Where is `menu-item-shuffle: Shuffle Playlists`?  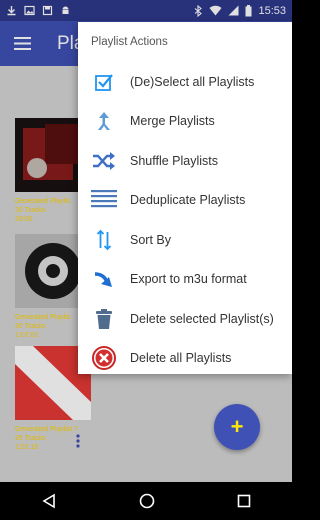
menu-item-shuffle: Shuffle Playlists is located at coordinates (185, 161).